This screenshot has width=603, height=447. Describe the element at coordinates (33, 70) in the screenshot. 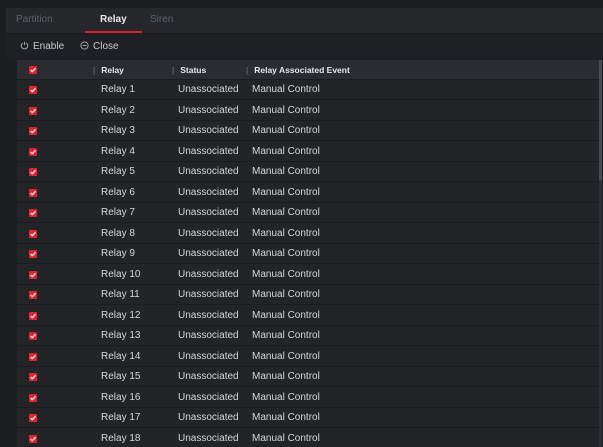

I see `select-all-checkbox` at that location.